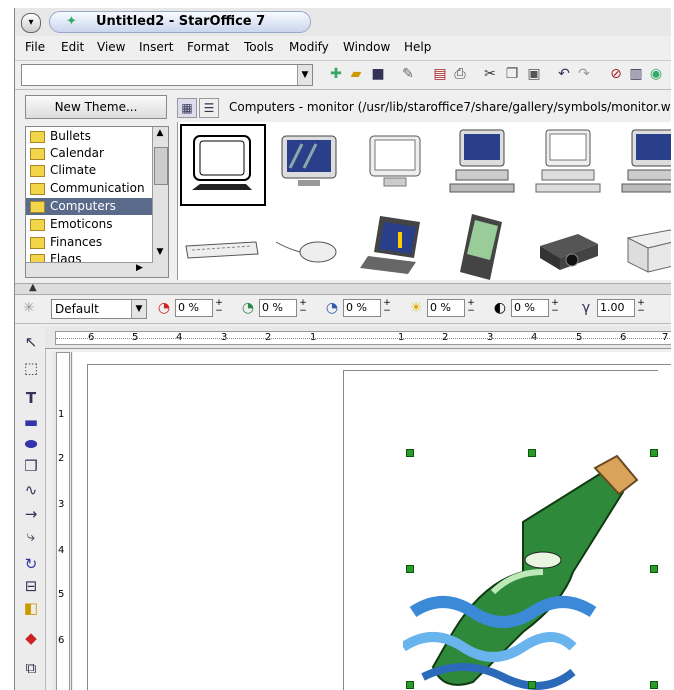  What do you see at coordinates (35, 47) in the screenshot?
I see `menu-file: File` at bounding box center [35, 47].